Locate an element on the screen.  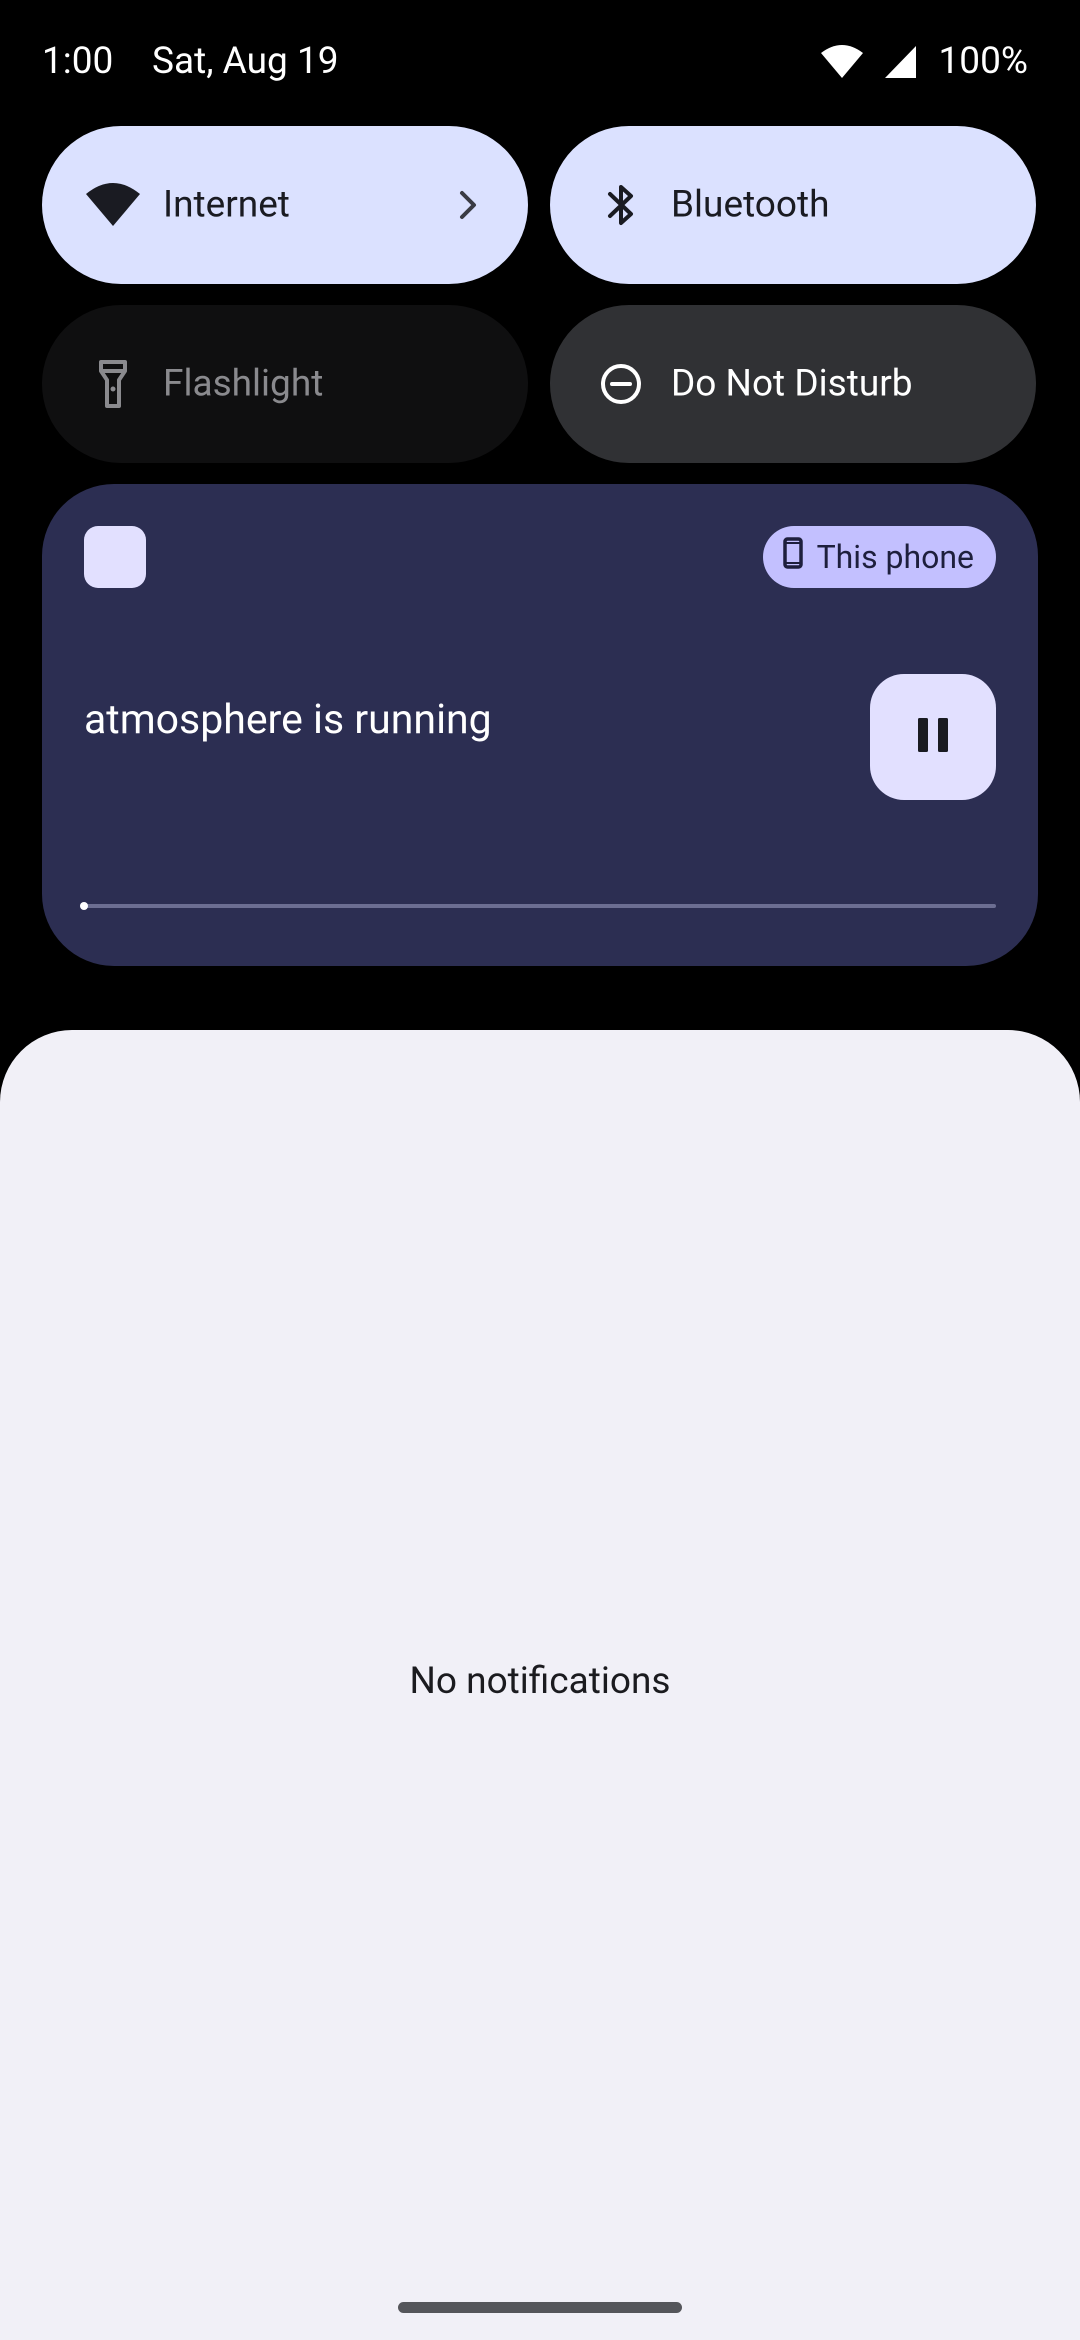
chevron-right-icon is located at coordinates (468, 205).